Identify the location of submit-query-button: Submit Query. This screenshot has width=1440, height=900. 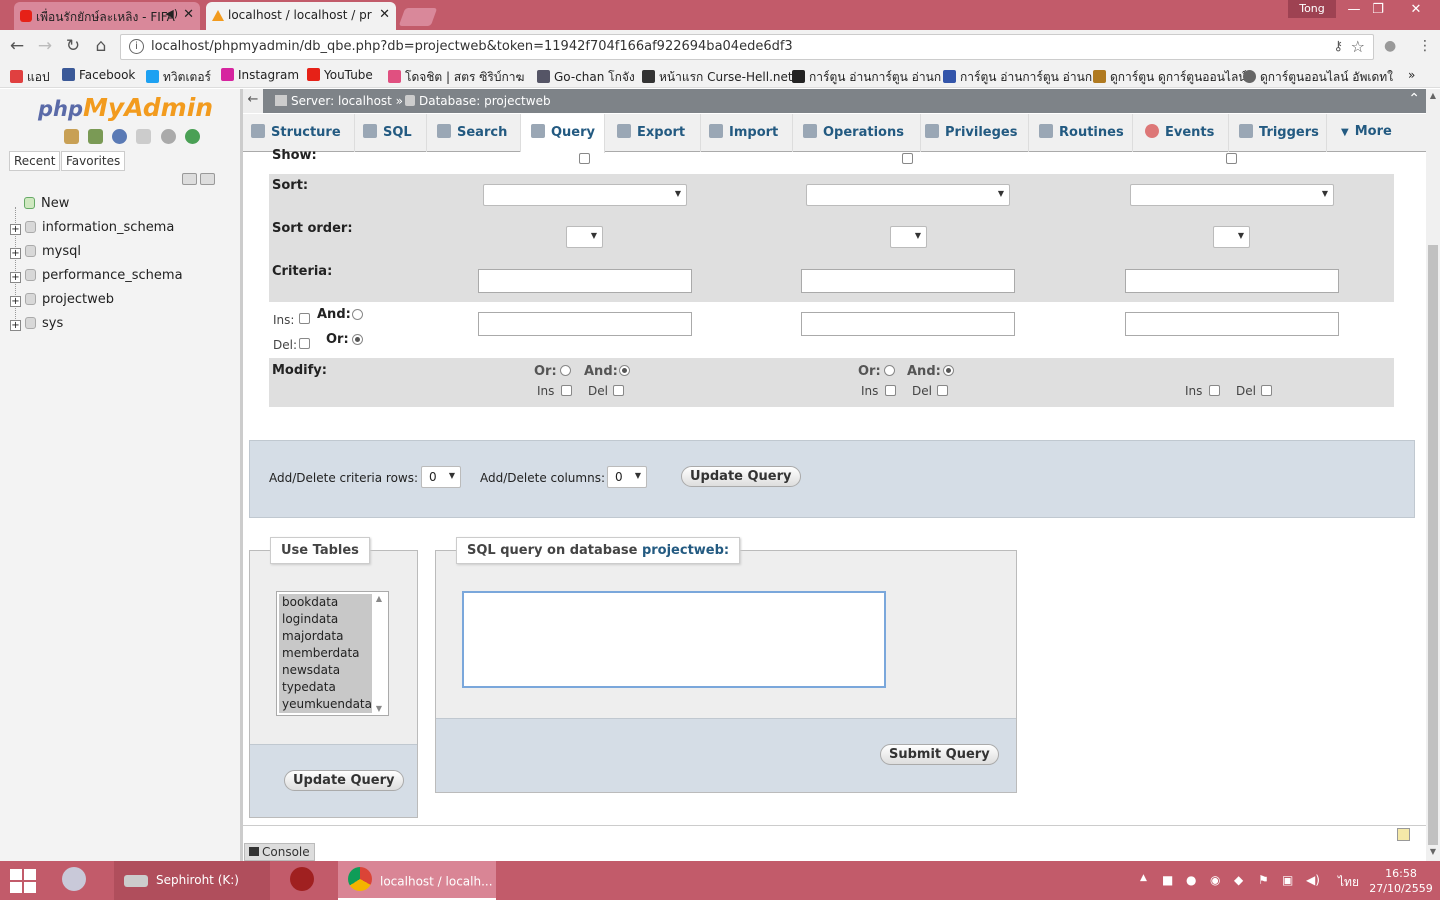
(939, 754).